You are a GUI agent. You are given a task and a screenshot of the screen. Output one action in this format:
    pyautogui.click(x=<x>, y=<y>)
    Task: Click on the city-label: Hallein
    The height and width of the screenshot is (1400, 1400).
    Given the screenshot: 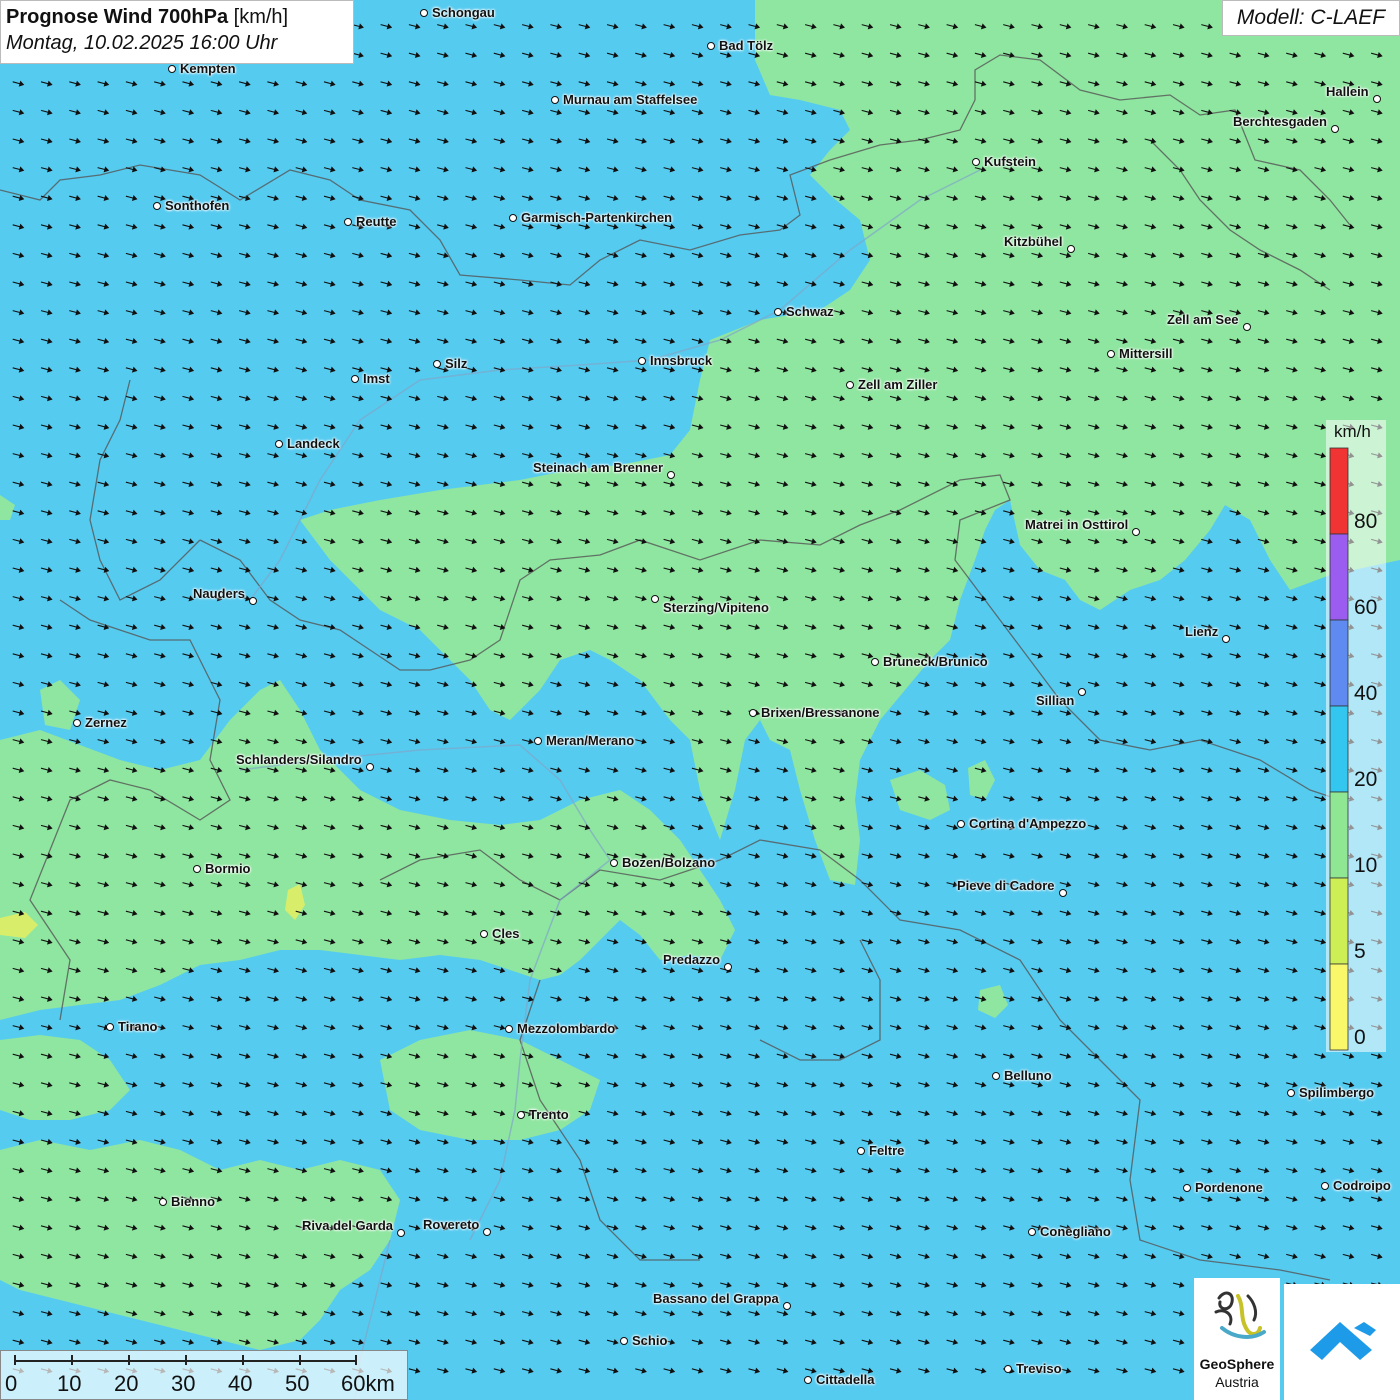 What is the action you would take?
    pyautogui.click(x=1347, y=91)
    